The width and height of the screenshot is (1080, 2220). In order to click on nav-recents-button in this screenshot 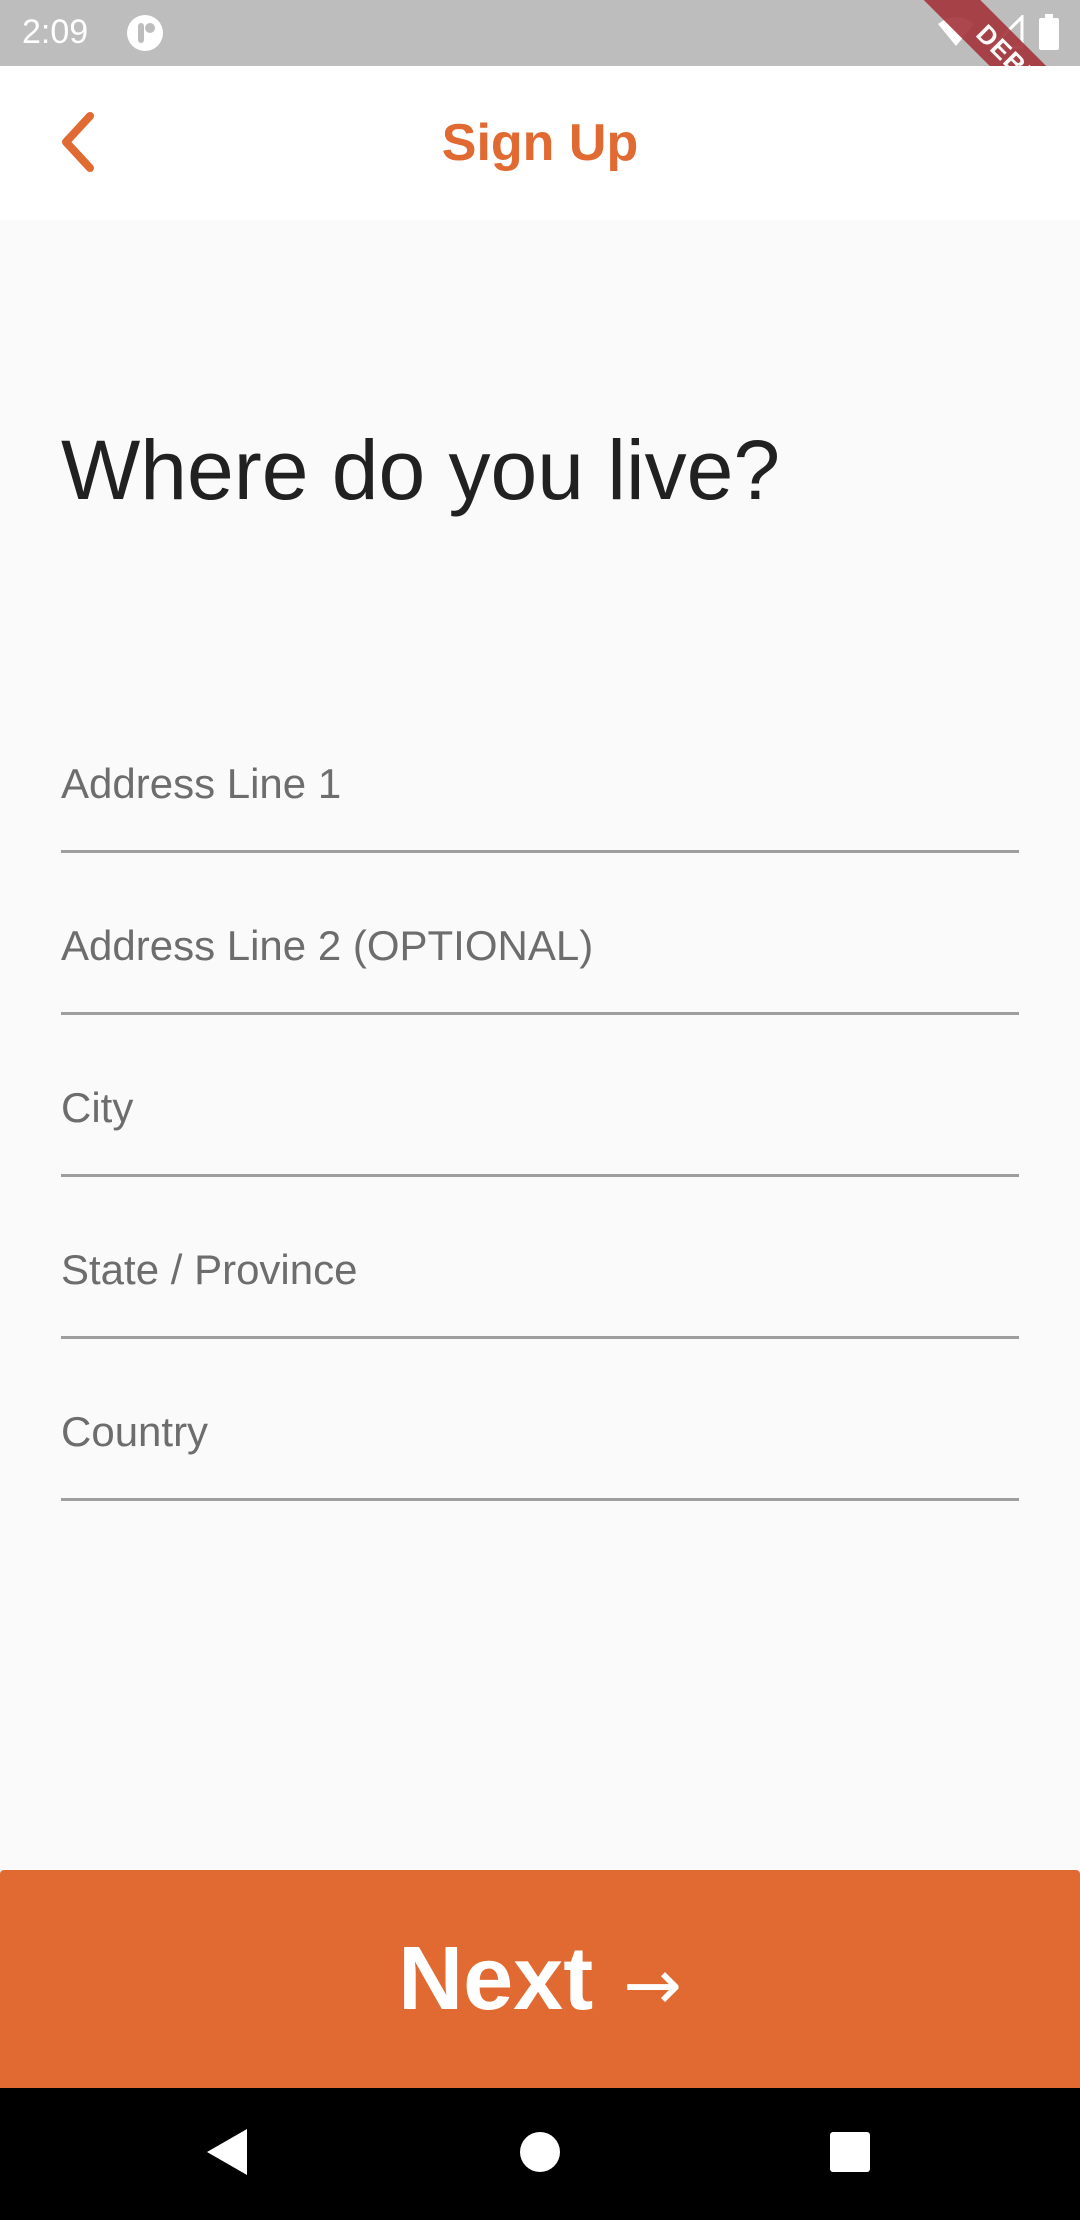, I will do `click(850, 2154)`.